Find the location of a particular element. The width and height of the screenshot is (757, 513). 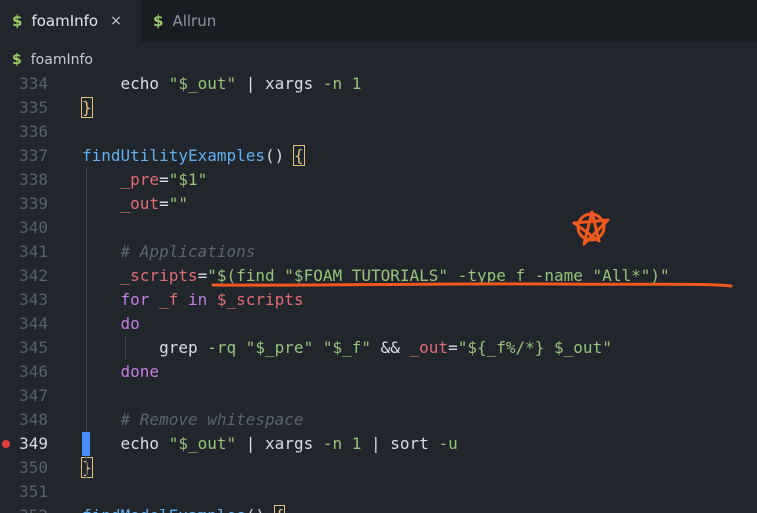

annotation-layer is located at coordinates (472, 249).